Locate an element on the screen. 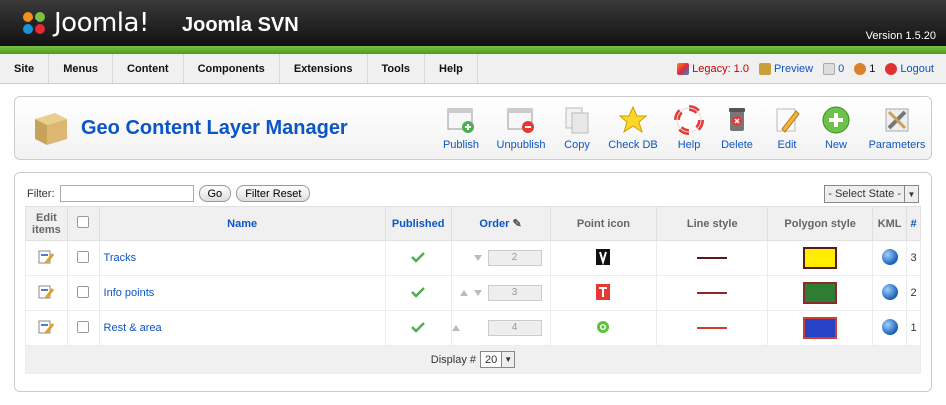 The width and height of the screenshot is (946, 405). publish-button: Publish is located at coordinates (461, 128).